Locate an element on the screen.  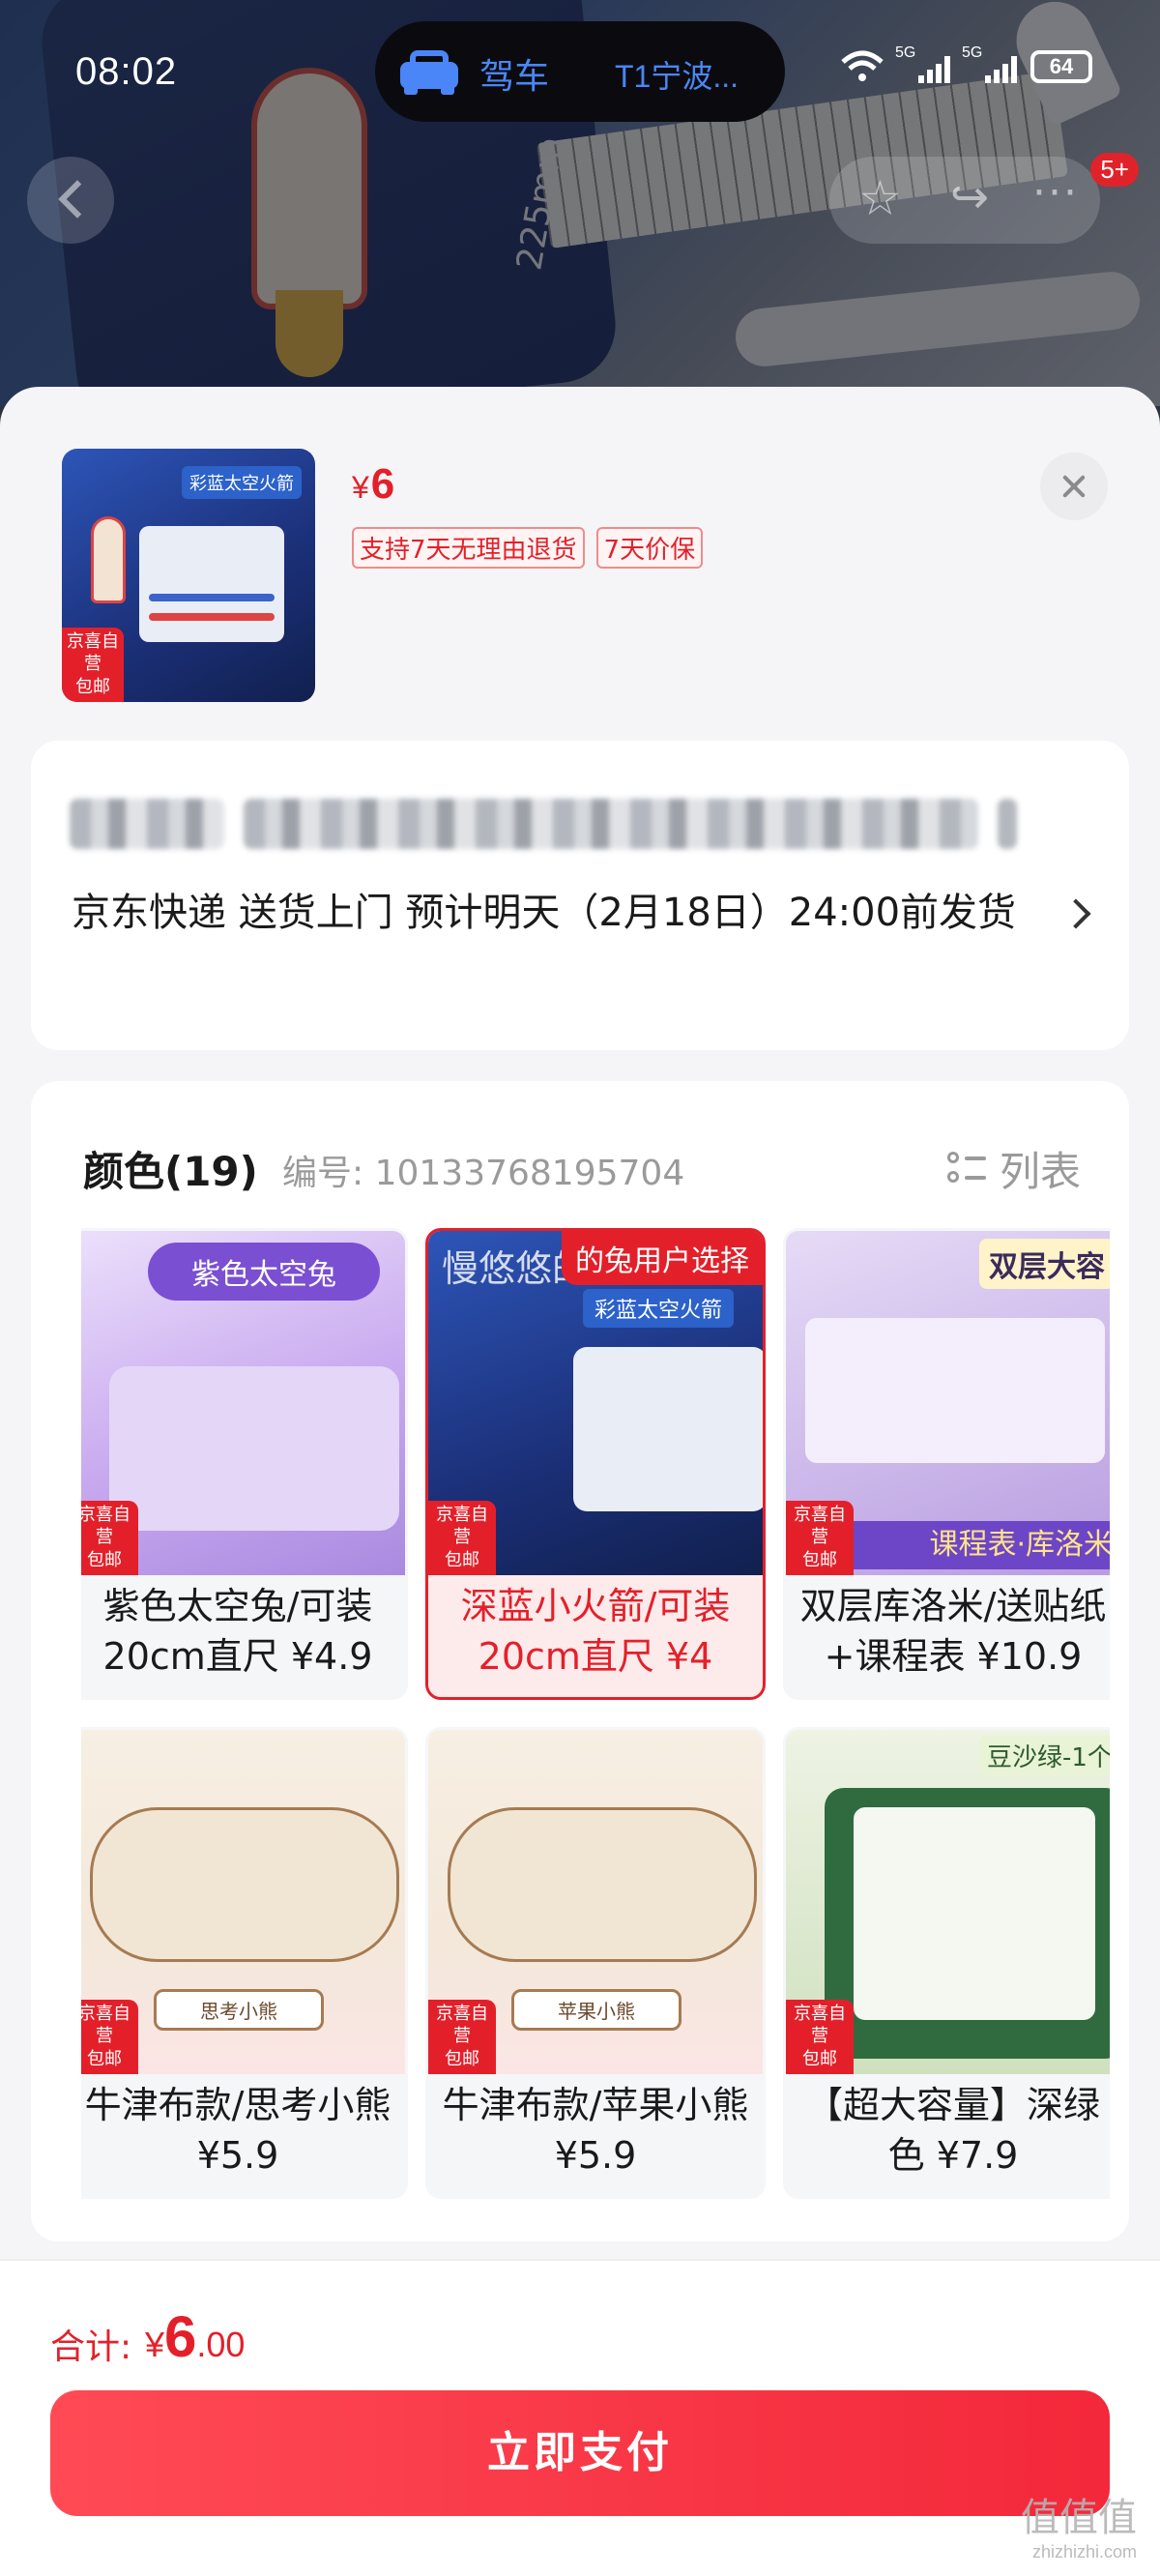
variant-image: 双层大容 课程表·库洛米 京喜自营 包邮 is located at coordinates (948, 1403).